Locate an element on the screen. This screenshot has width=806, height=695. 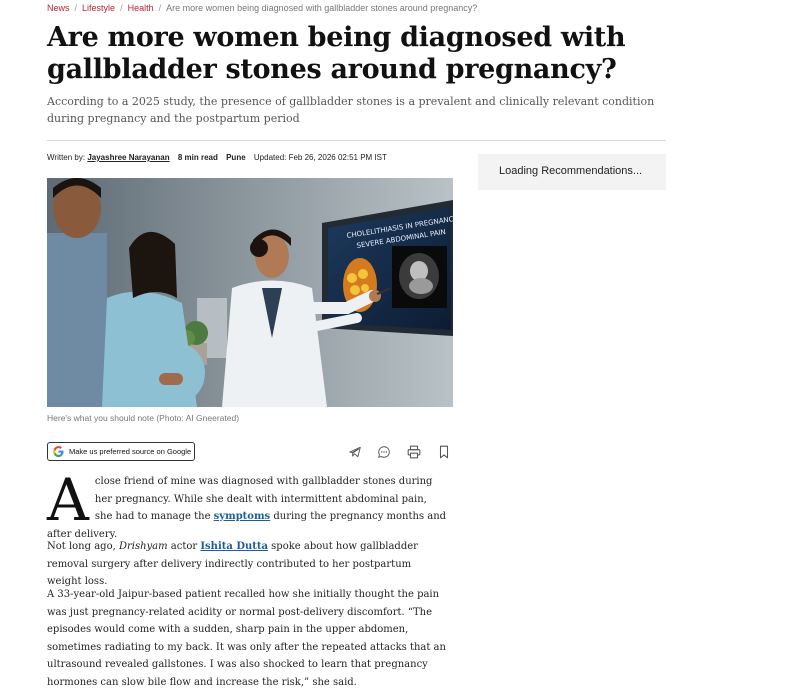
symptoms-link: symptoms is located at coordinates (242, 516).